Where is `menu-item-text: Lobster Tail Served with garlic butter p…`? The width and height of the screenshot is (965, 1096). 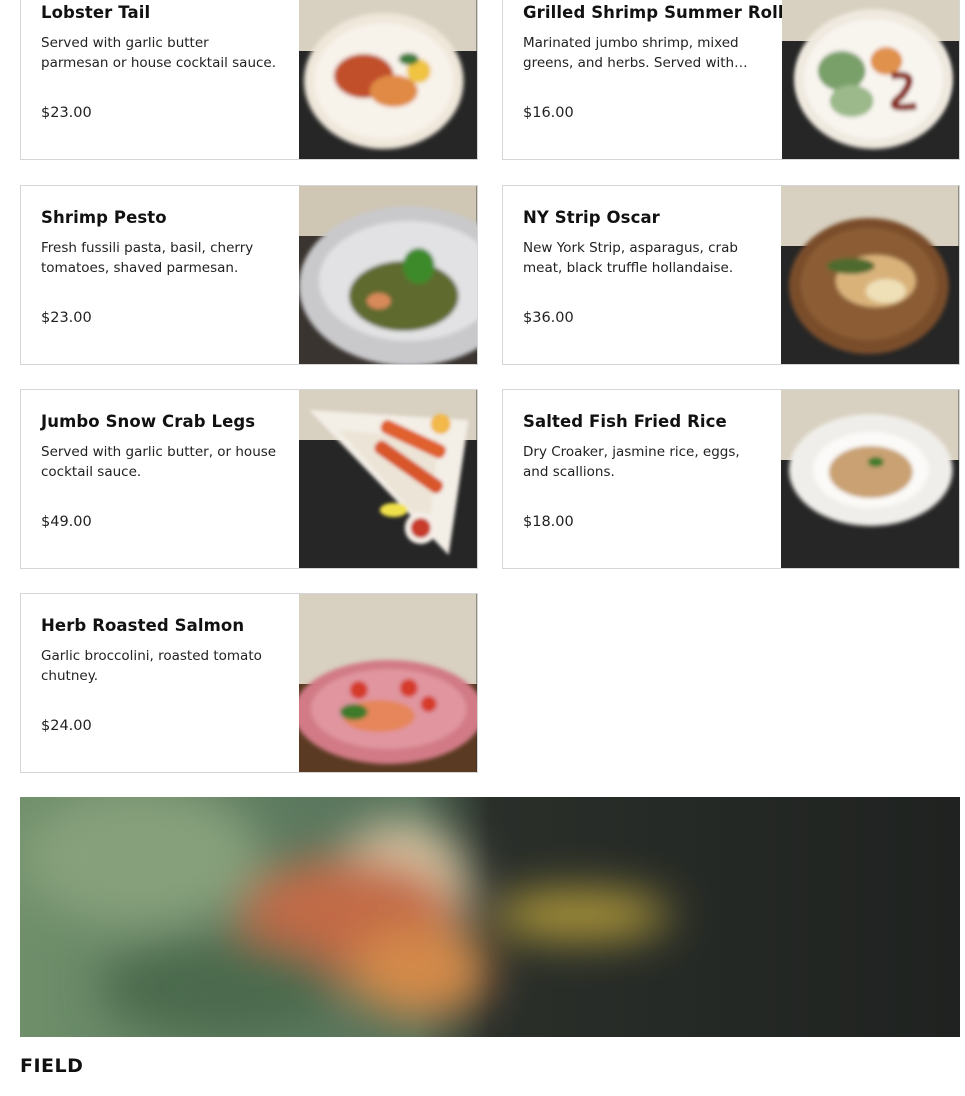
menu-item-text: Lobster Tail Served with garlic butter p… is located at coordinates (160, 79).